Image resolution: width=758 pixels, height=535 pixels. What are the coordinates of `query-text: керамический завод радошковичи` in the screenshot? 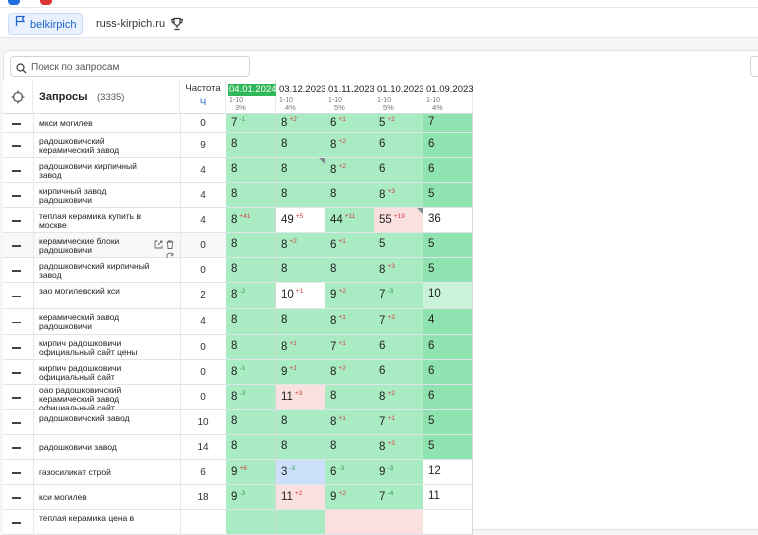 It's located at (99, 322).